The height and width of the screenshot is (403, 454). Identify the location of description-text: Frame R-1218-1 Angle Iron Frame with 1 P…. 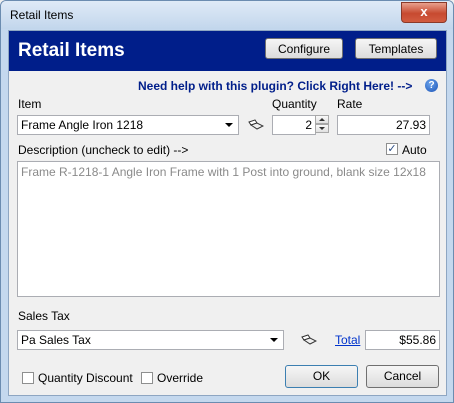
(223, 172).